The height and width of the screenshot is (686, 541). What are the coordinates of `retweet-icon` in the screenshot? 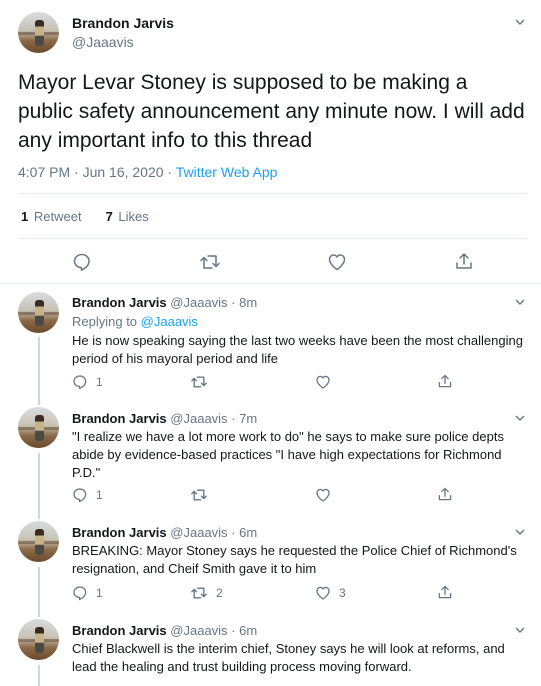 It's located at (210, 262).